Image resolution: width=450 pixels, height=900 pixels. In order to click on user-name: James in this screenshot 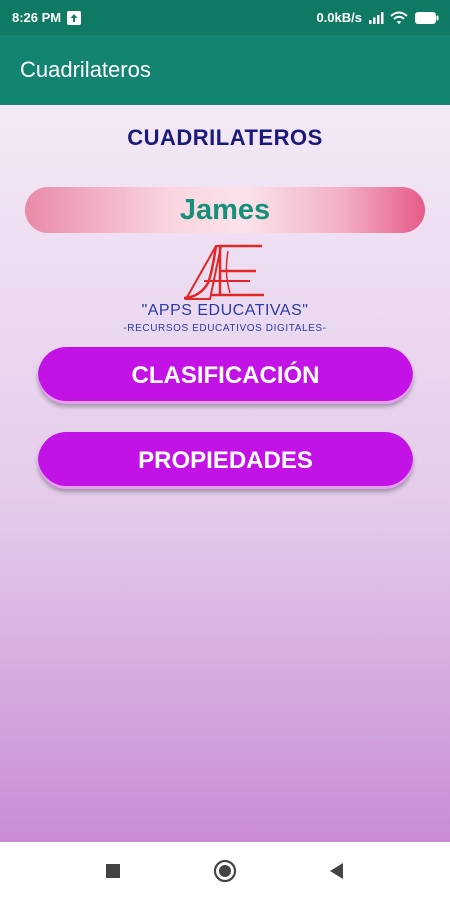, I will do `click(225, 209)`.